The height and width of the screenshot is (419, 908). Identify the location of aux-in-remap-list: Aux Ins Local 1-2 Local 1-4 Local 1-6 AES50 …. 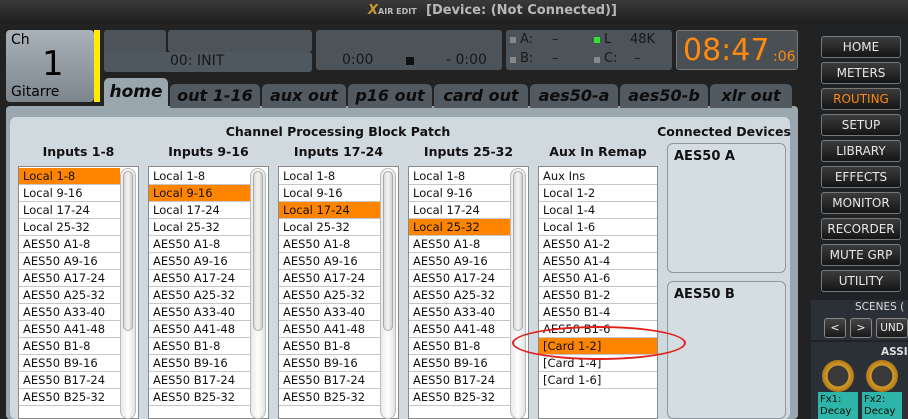
(598, 292).